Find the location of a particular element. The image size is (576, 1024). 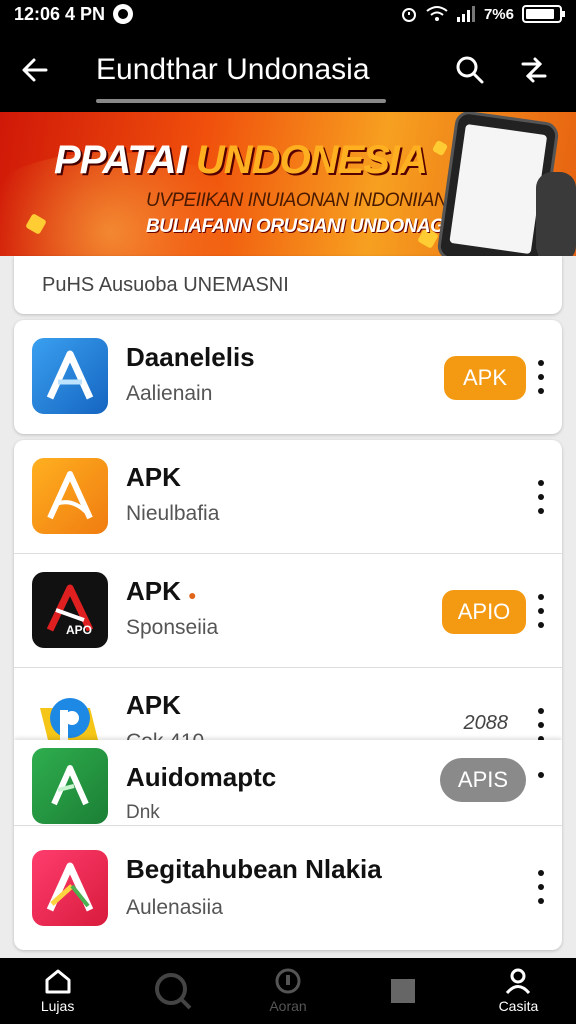

signal-icon is located at coordinates (465, 14).